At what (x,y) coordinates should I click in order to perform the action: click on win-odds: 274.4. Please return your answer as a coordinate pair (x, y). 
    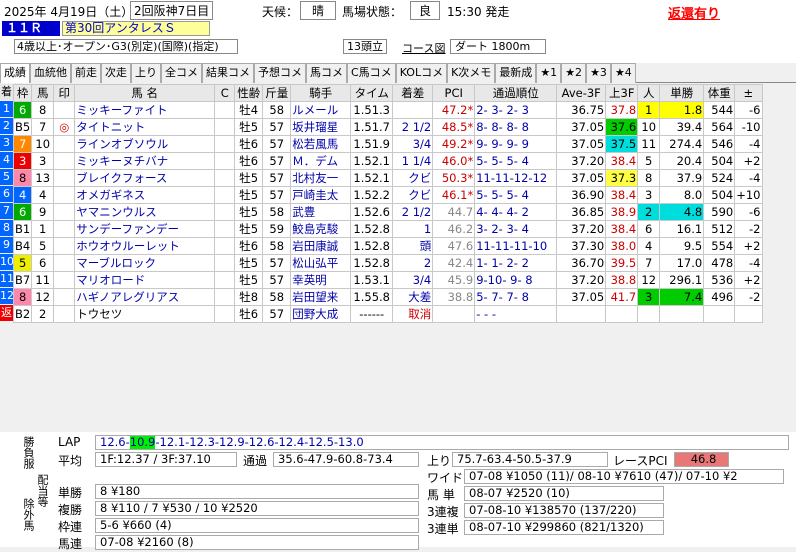
    Looking at the image, I should click on (682, 144).